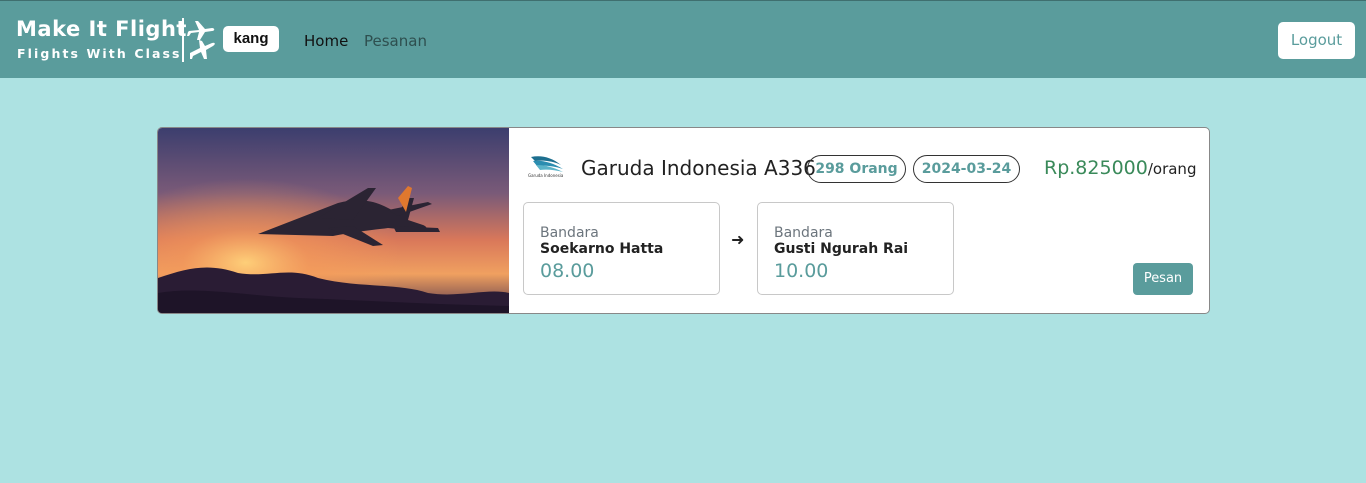 This screenshot has height=483, width=1366. What do you see at coordinates (326, 41) in the screenshot?
I see `nav-link-home: Home` at bounding box center [326, 41].